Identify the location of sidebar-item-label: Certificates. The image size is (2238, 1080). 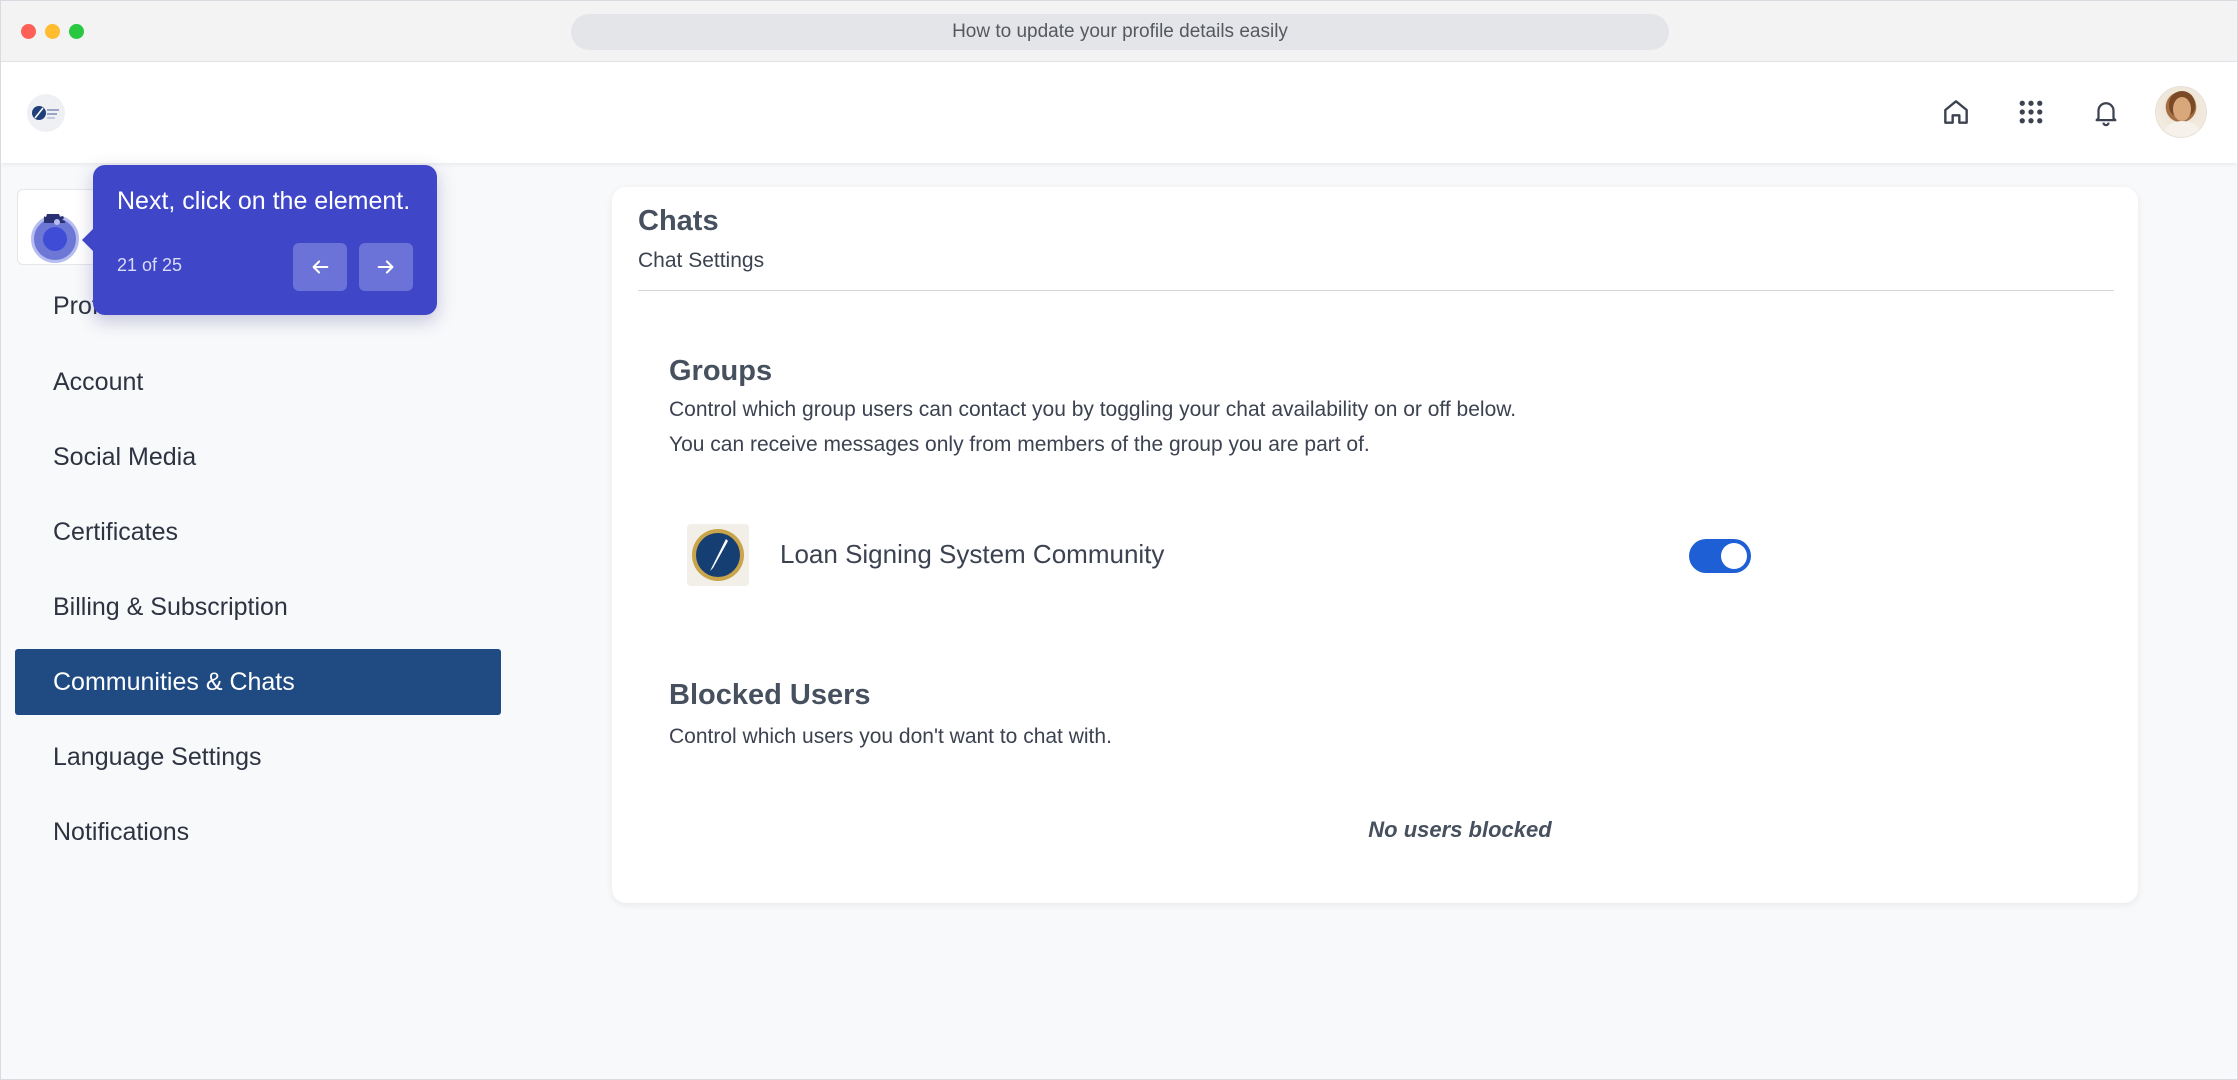
(116, 532).